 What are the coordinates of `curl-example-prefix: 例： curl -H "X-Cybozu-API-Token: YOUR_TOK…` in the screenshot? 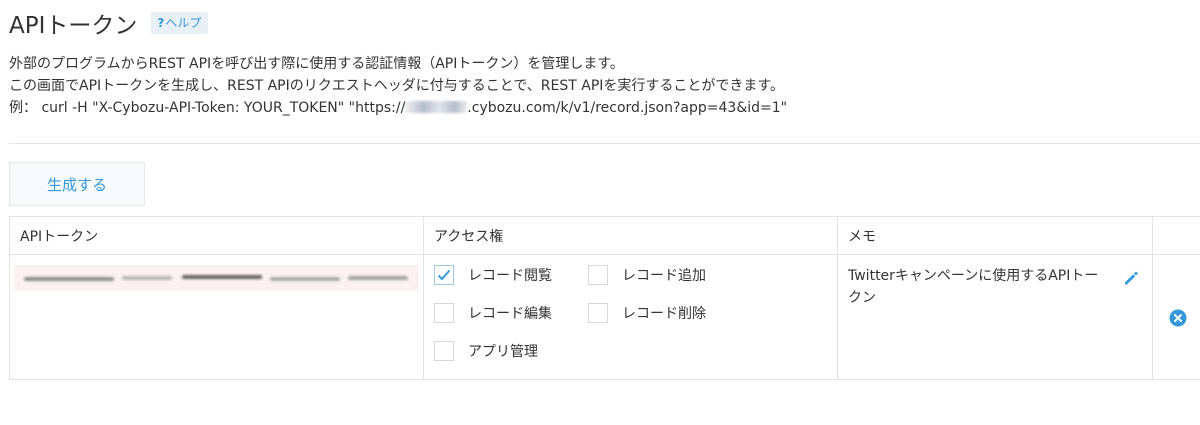 It's located at (207, 108).